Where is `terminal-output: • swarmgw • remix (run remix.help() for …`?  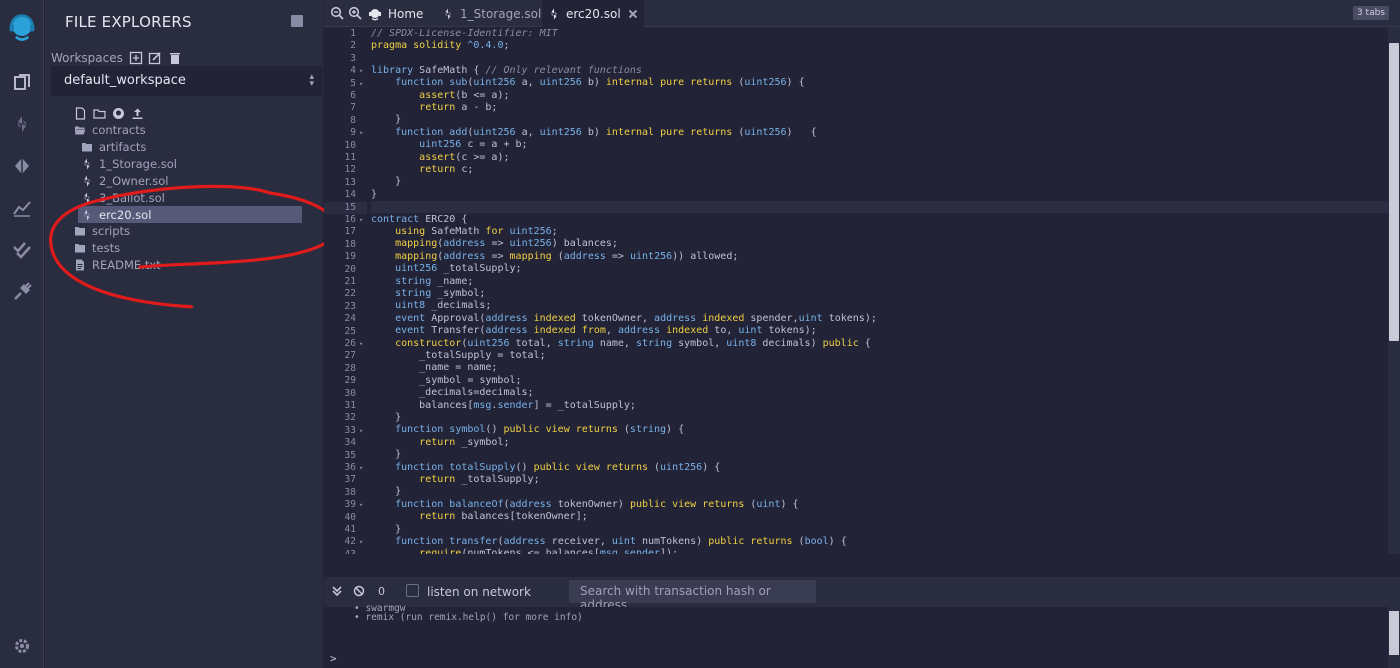 terminal-output: • swarmgw • remix (run remix.help() for … is located at coordinates (862, 635).